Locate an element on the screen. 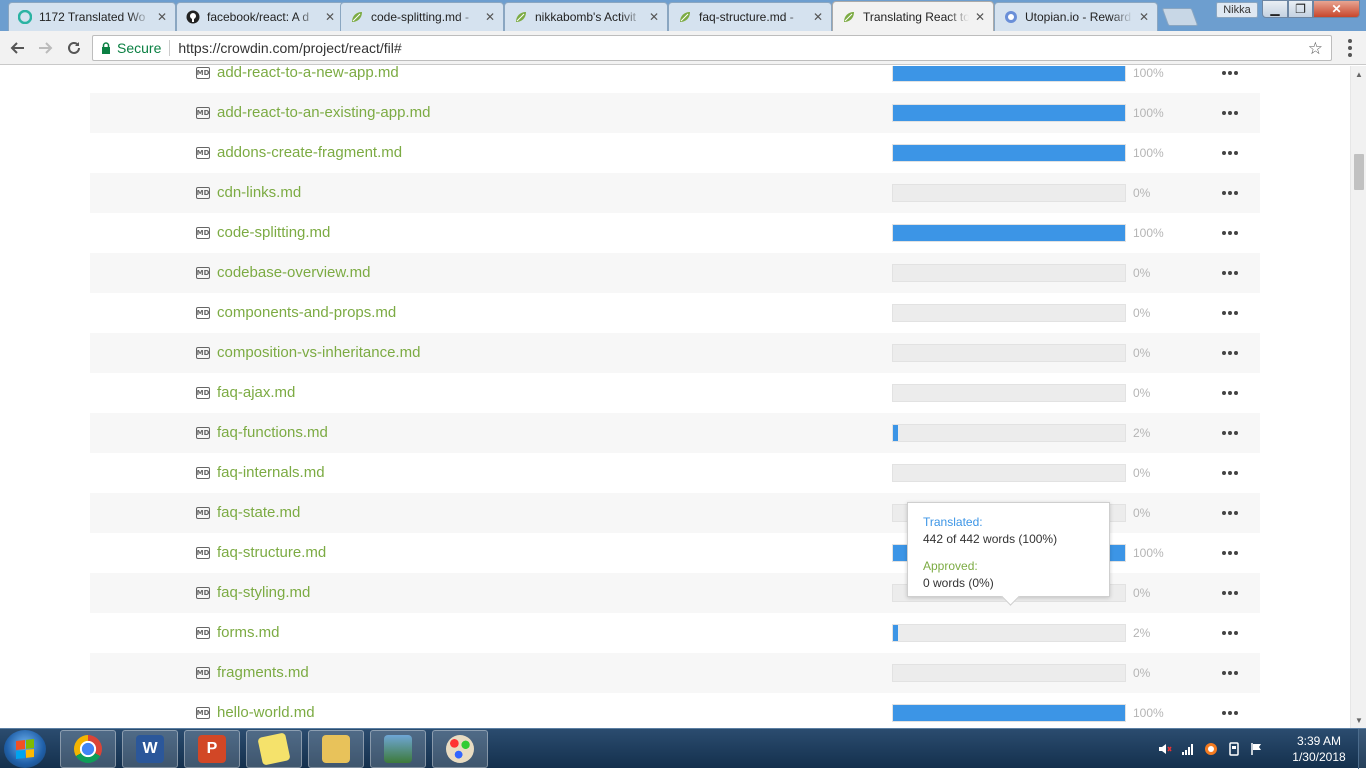 Image resolution: width=1366 pixels, height=769 pixels. file-row: MD faq-ajax.md 0% is located at coordinates (675, 393).